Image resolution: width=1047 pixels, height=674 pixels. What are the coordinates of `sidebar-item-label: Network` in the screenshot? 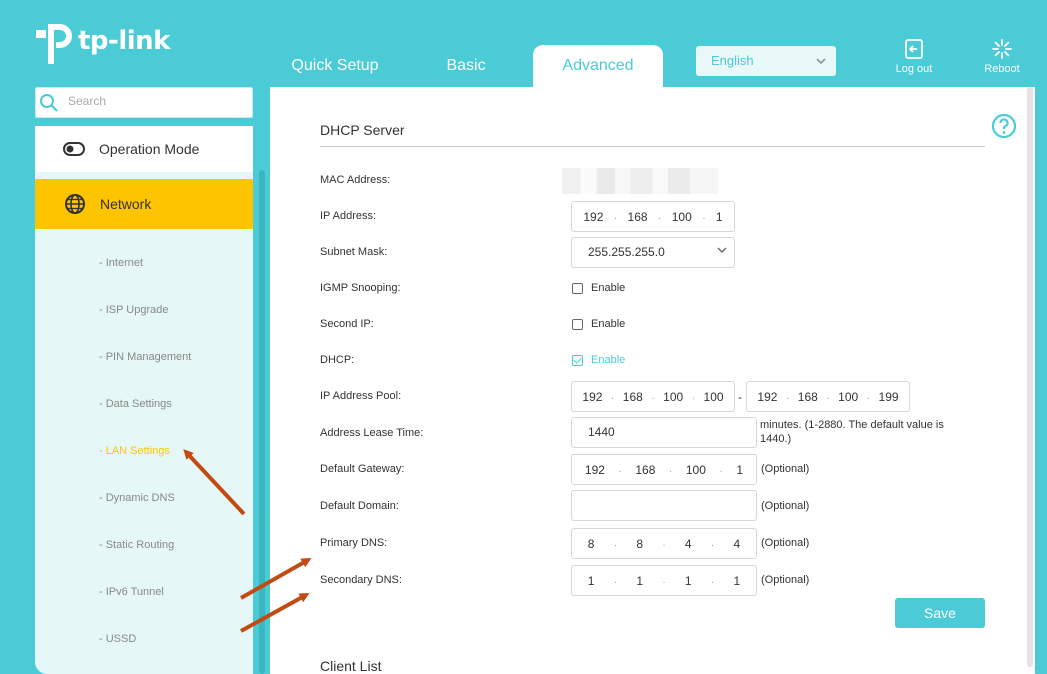 It's located at (126, 204).